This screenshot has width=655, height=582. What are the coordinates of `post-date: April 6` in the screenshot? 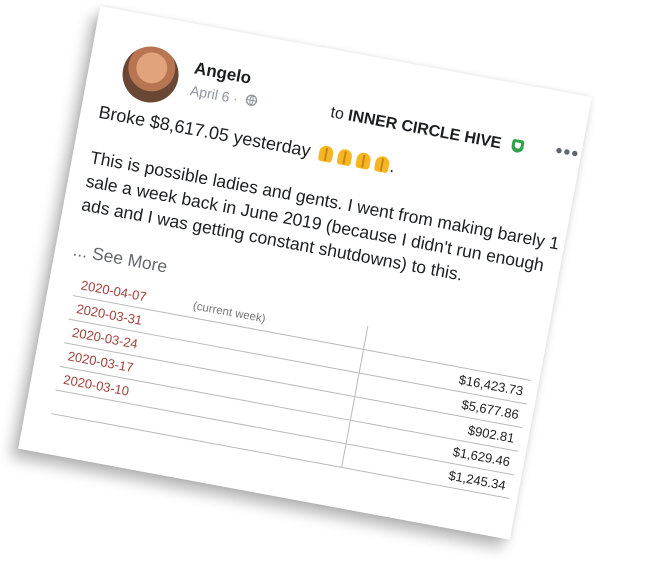 It's located at (210, 93).